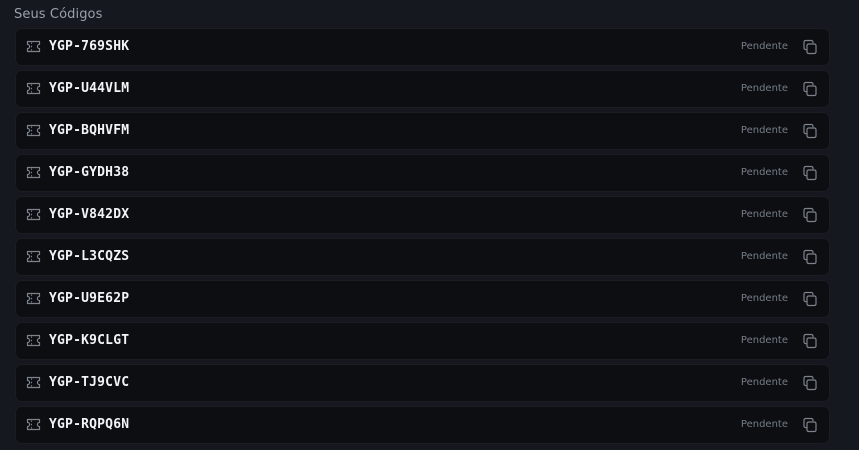 The image size is (859, 450). Describe the element at coordinates (422, 383) in the screenshot. I see `code-row: YGP-TJ9CVC Pendente` at that location.